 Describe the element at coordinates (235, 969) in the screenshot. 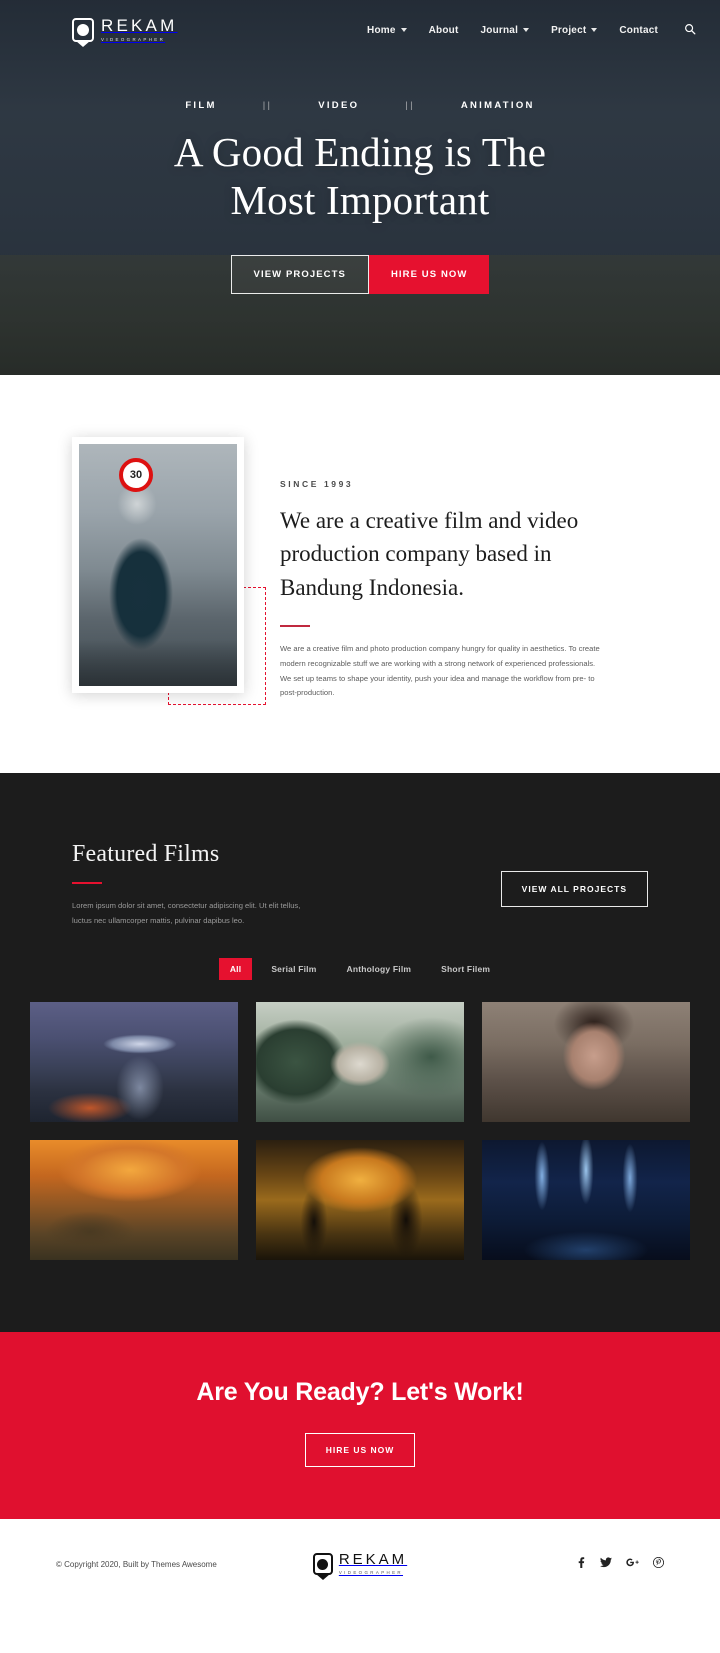

I see `filter-tab-all: All` at that location.